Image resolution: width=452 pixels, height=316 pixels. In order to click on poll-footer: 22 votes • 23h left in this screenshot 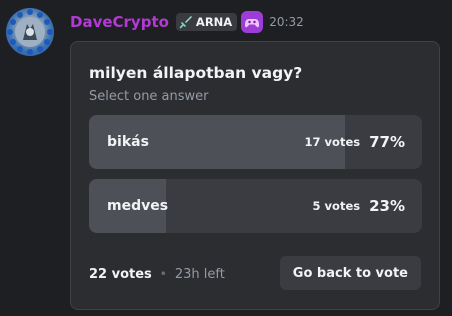, I will do `click(157, 274)`.